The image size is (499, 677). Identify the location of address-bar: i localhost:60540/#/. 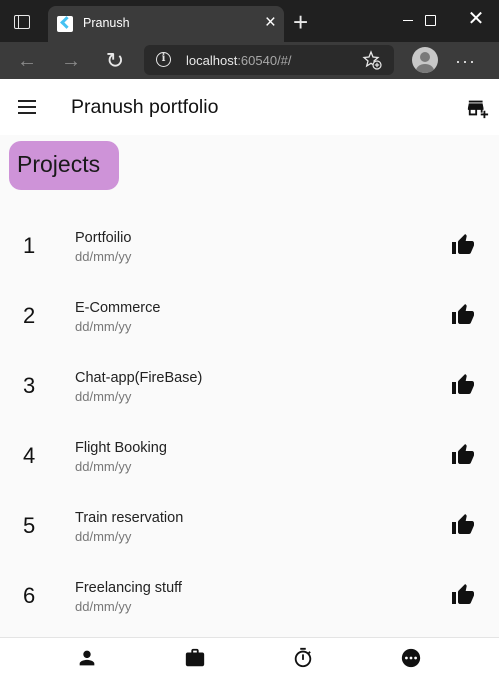
(269, 60).